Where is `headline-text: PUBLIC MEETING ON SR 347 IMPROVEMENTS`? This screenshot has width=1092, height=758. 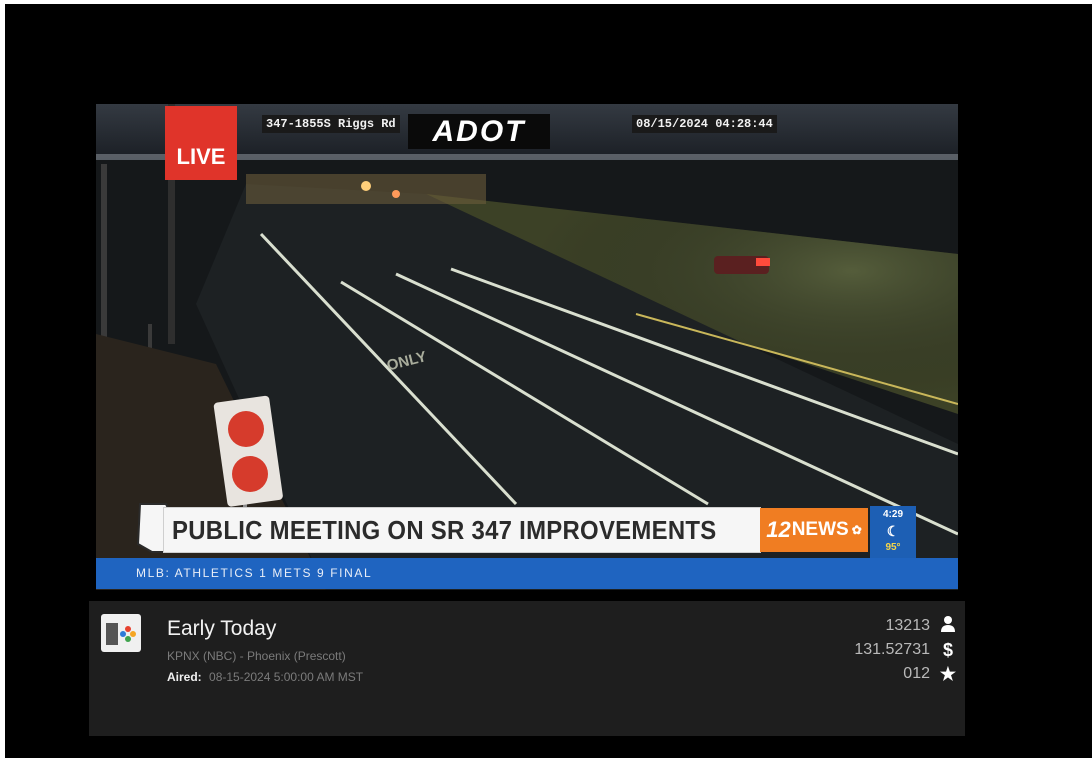
headline-text: PUBLIC MEETING ON SR 347 IMPROVEMENTS is located at coordinates (444, 530).